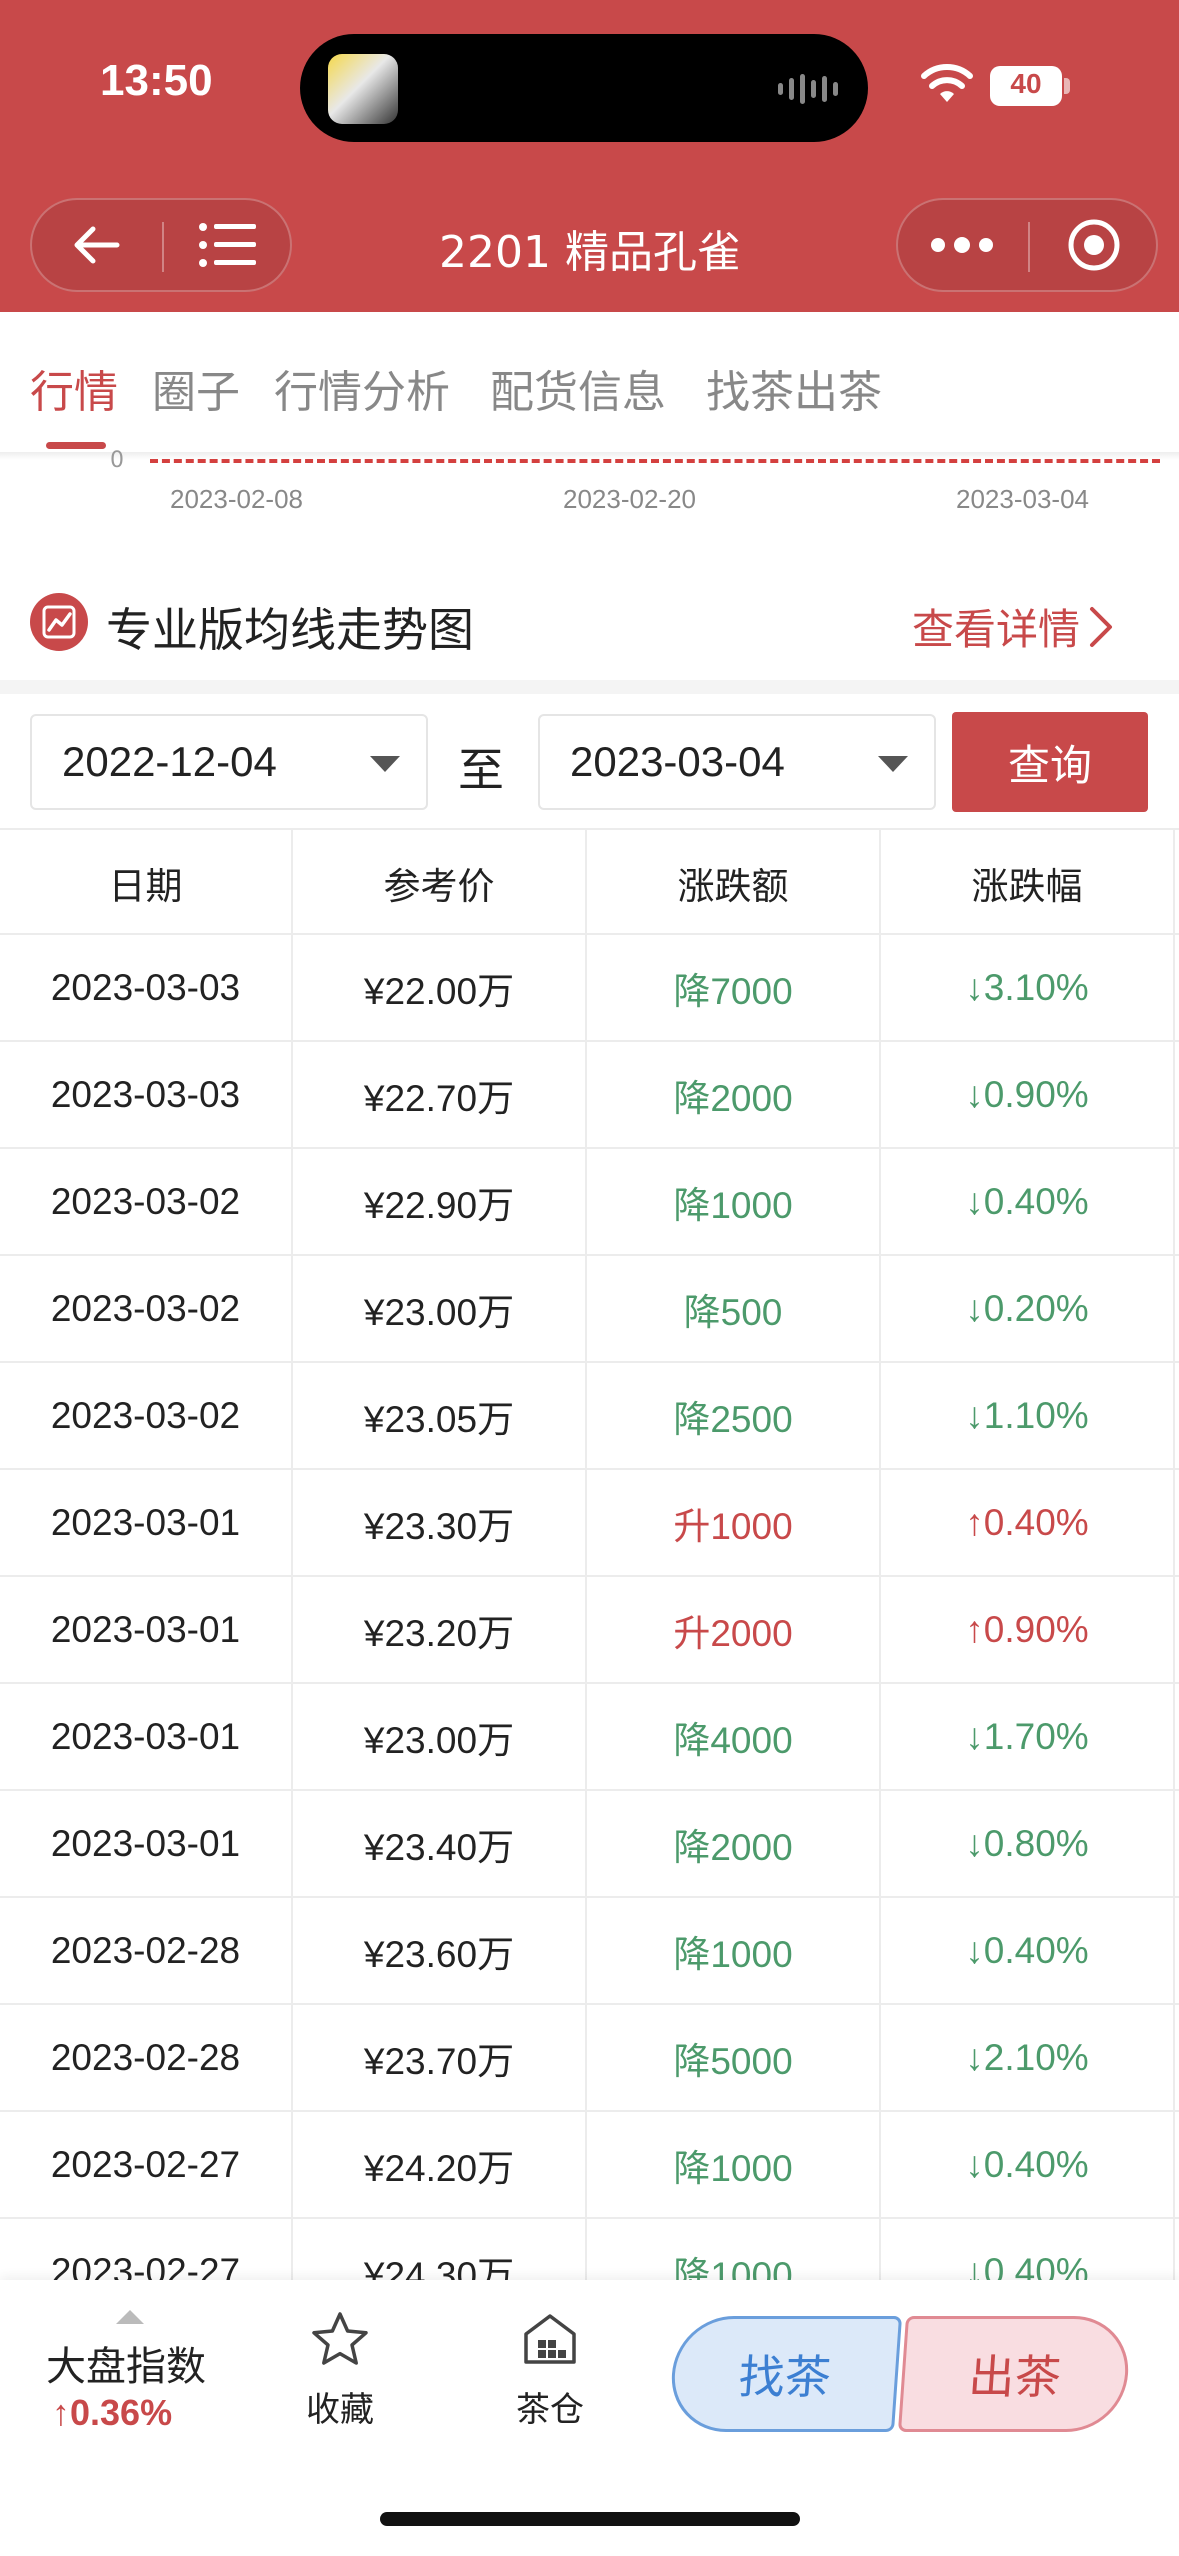 This screenshot has width=1179, height=2556. I want to click on home-indicator, so click(590, 2519).